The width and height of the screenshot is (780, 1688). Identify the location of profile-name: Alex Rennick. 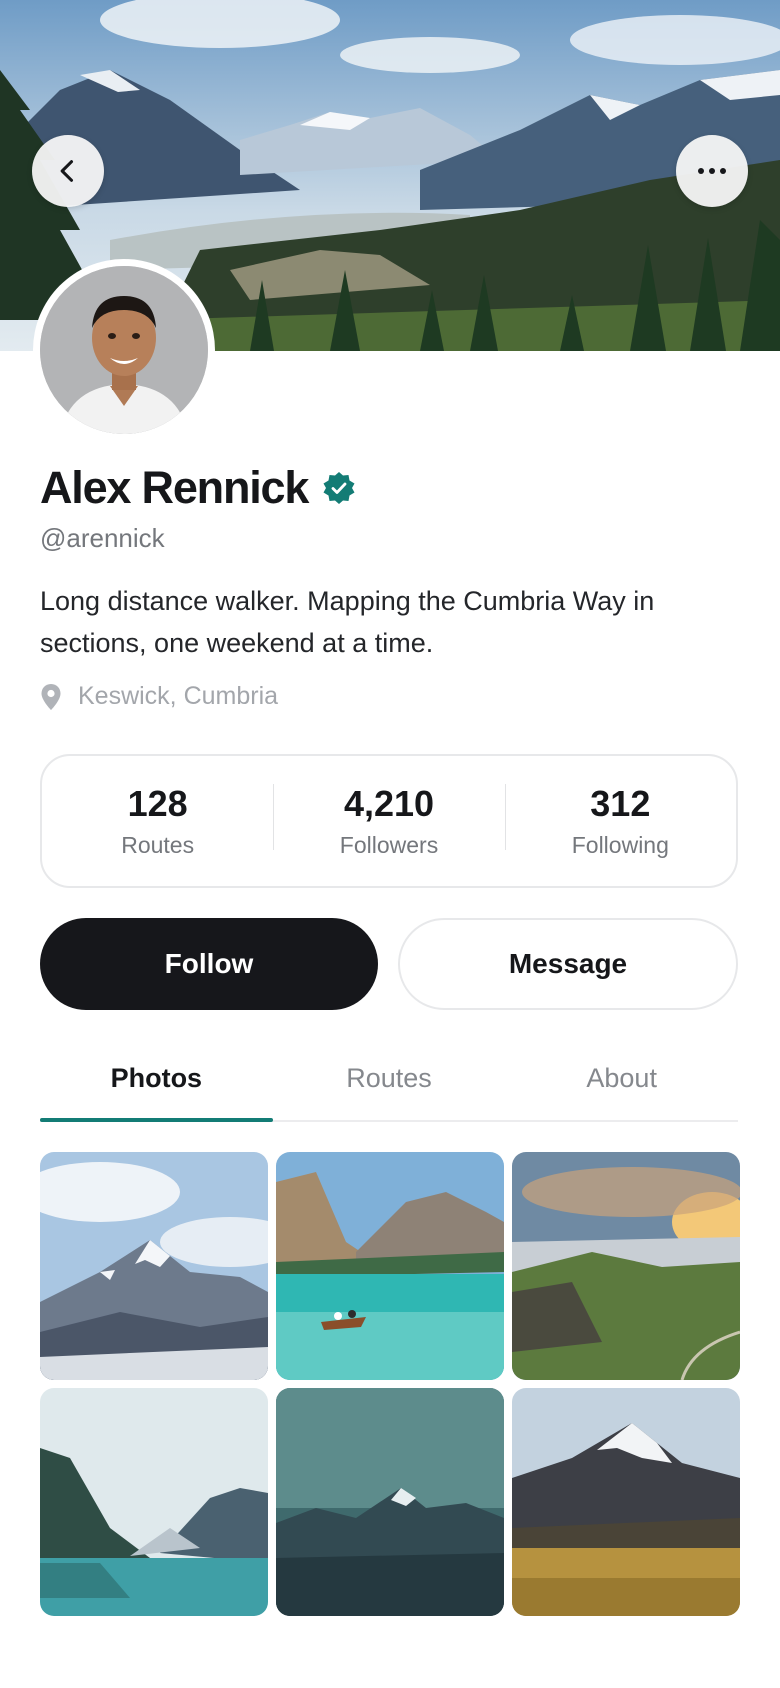
(174, 487).